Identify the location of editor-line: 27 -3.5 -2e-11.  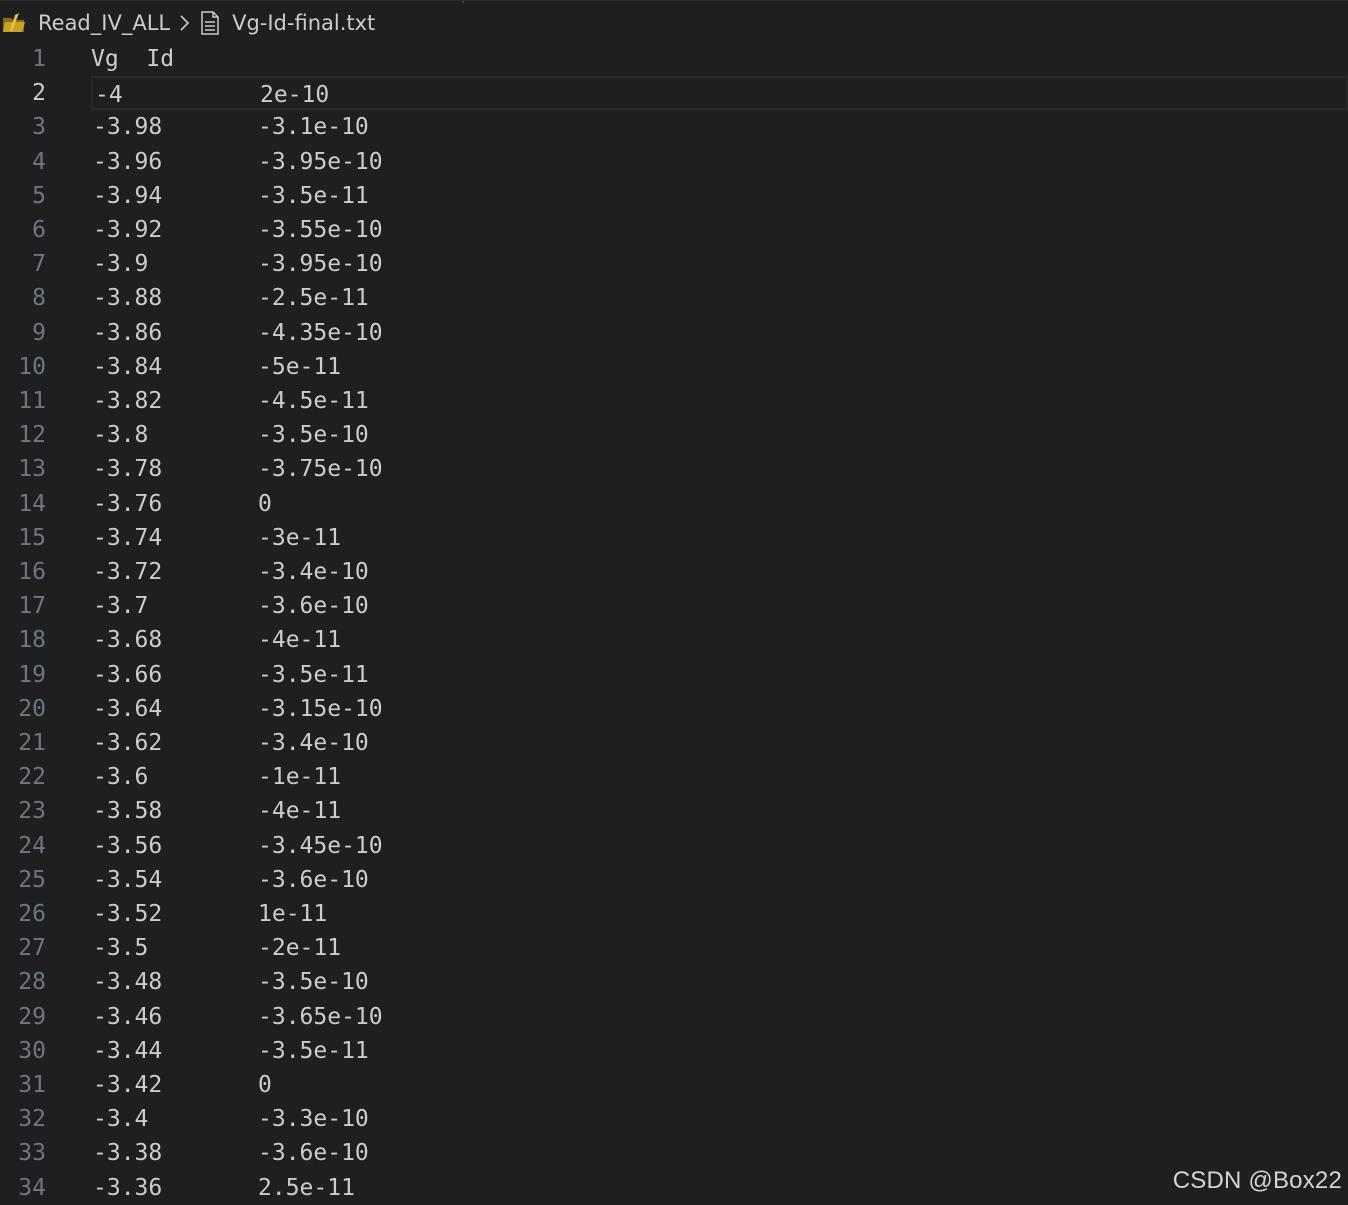
(674, 948).